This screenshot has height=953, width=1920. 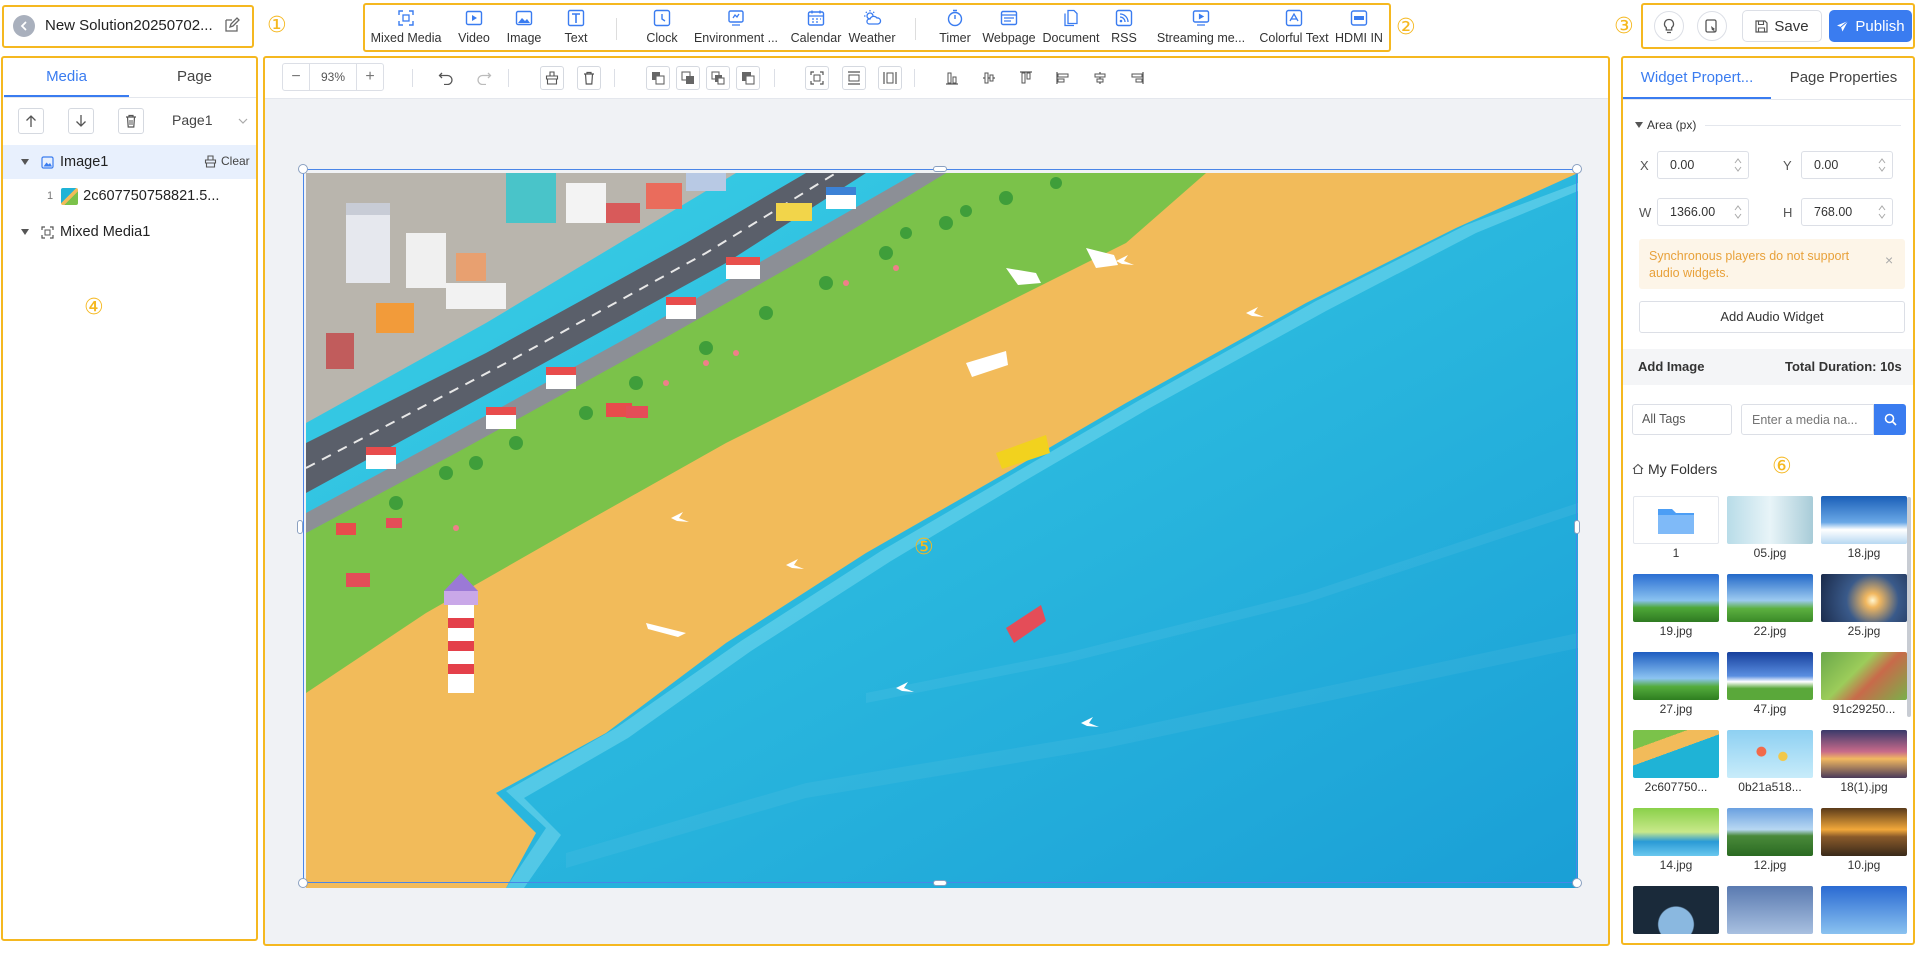 What do you see at coordinates (1772, 317) in the screenshot?
I see `add-audio-widget-button: Add Audio Widget` at bounding box center [1772, 317].